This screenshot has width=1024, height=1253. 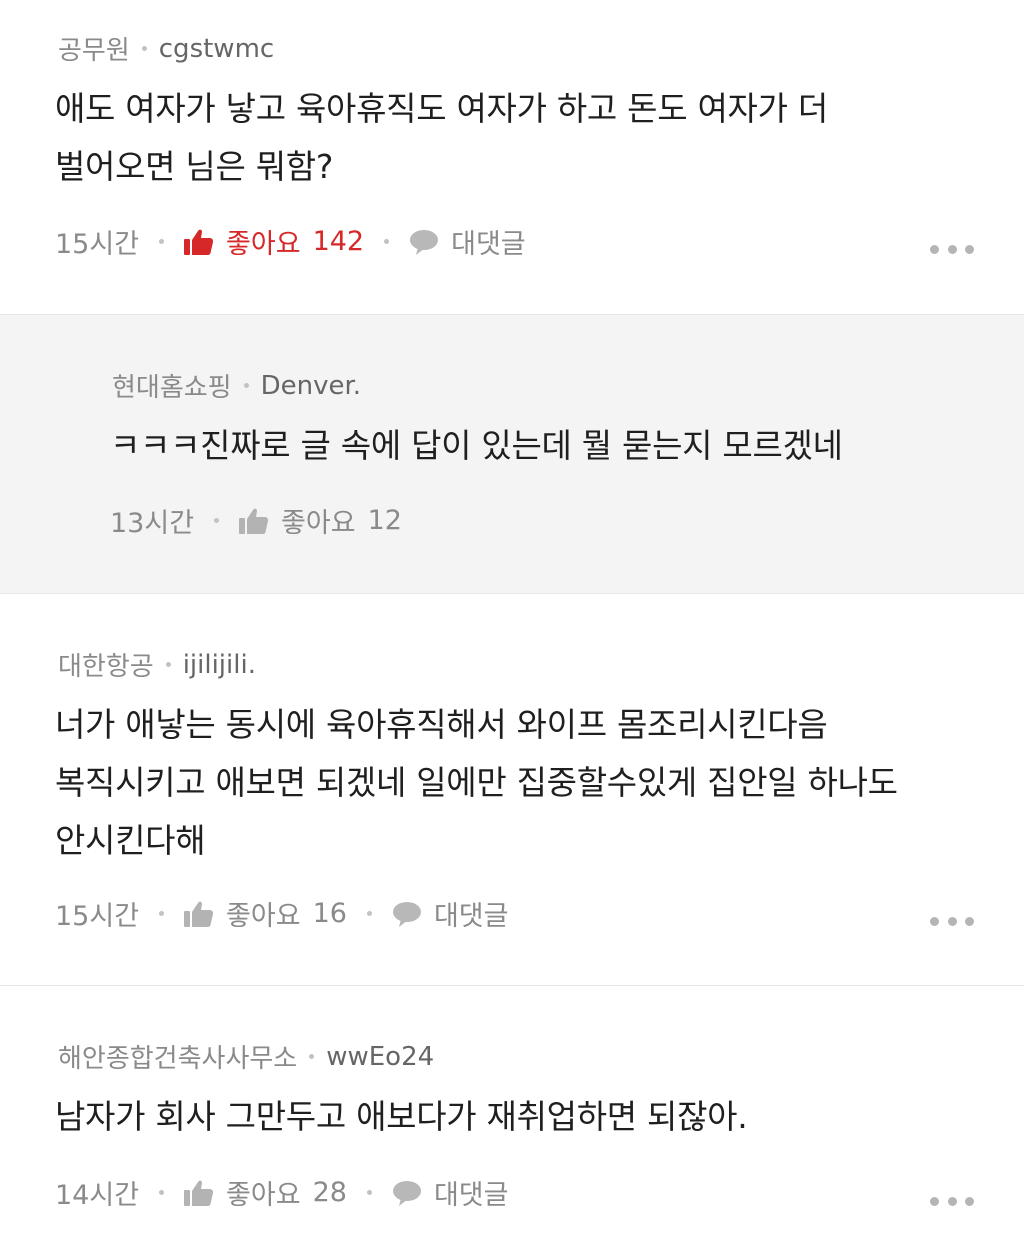 I want to click on comment-line: 애도 여자가 낳고 육아휴직도 여자가 하고 돈도 여자가 더, so click(x=441, y=108).